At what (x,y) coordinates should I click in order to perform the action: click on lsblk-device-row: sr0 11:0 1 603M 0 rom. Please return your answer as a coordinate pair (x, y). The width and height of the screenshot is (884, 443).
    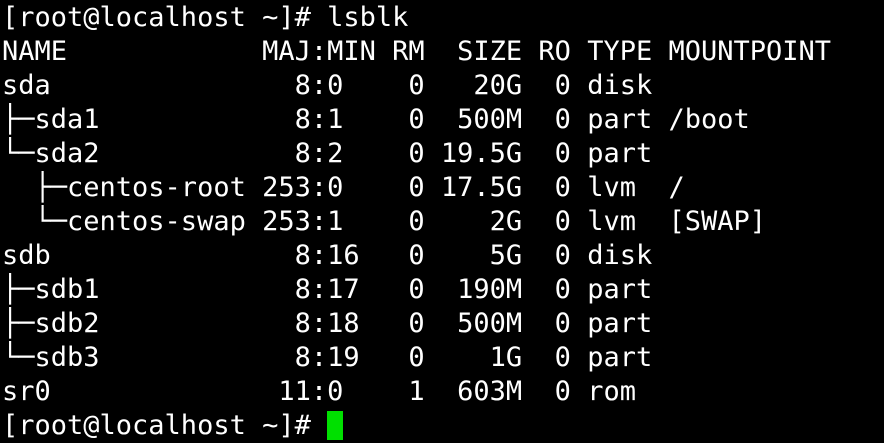
    Looking at the image, I should click on (319, 391).